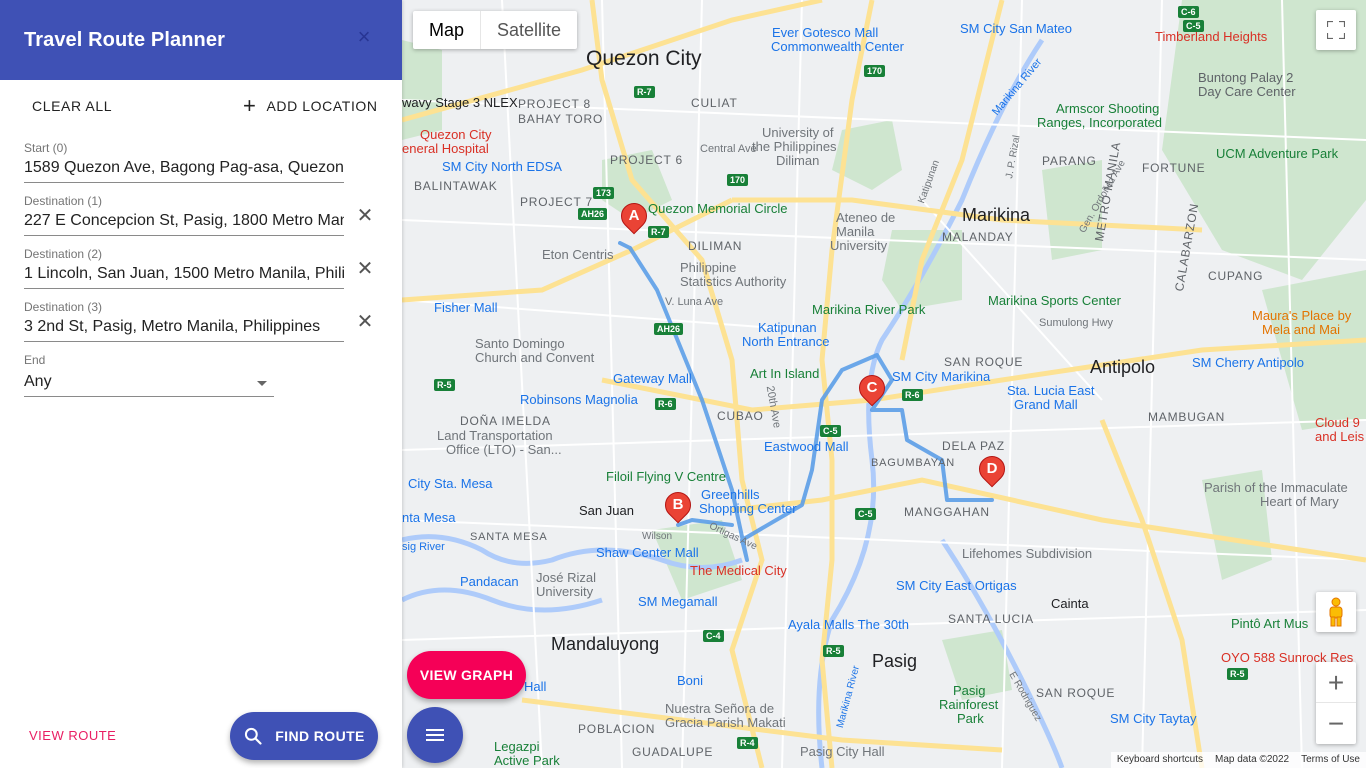  I want to click on satellite-view-button: Satellite, so click(529, 30).